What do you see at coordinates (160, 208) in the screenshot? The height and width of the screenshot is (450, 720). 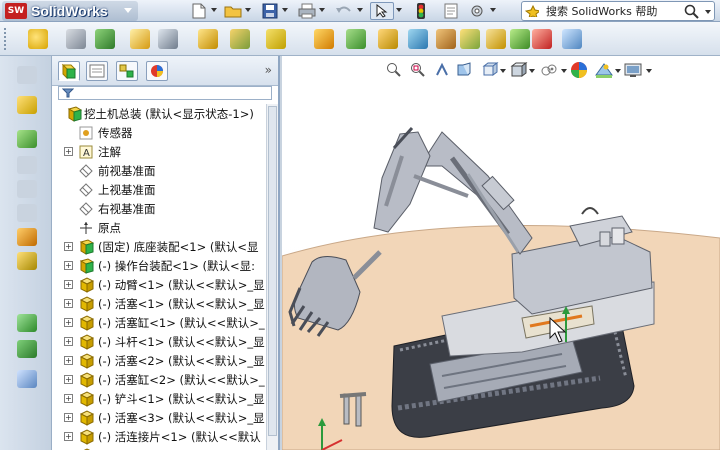 I see `tree-item: 右视基准面` at bounding box center [160, 208].